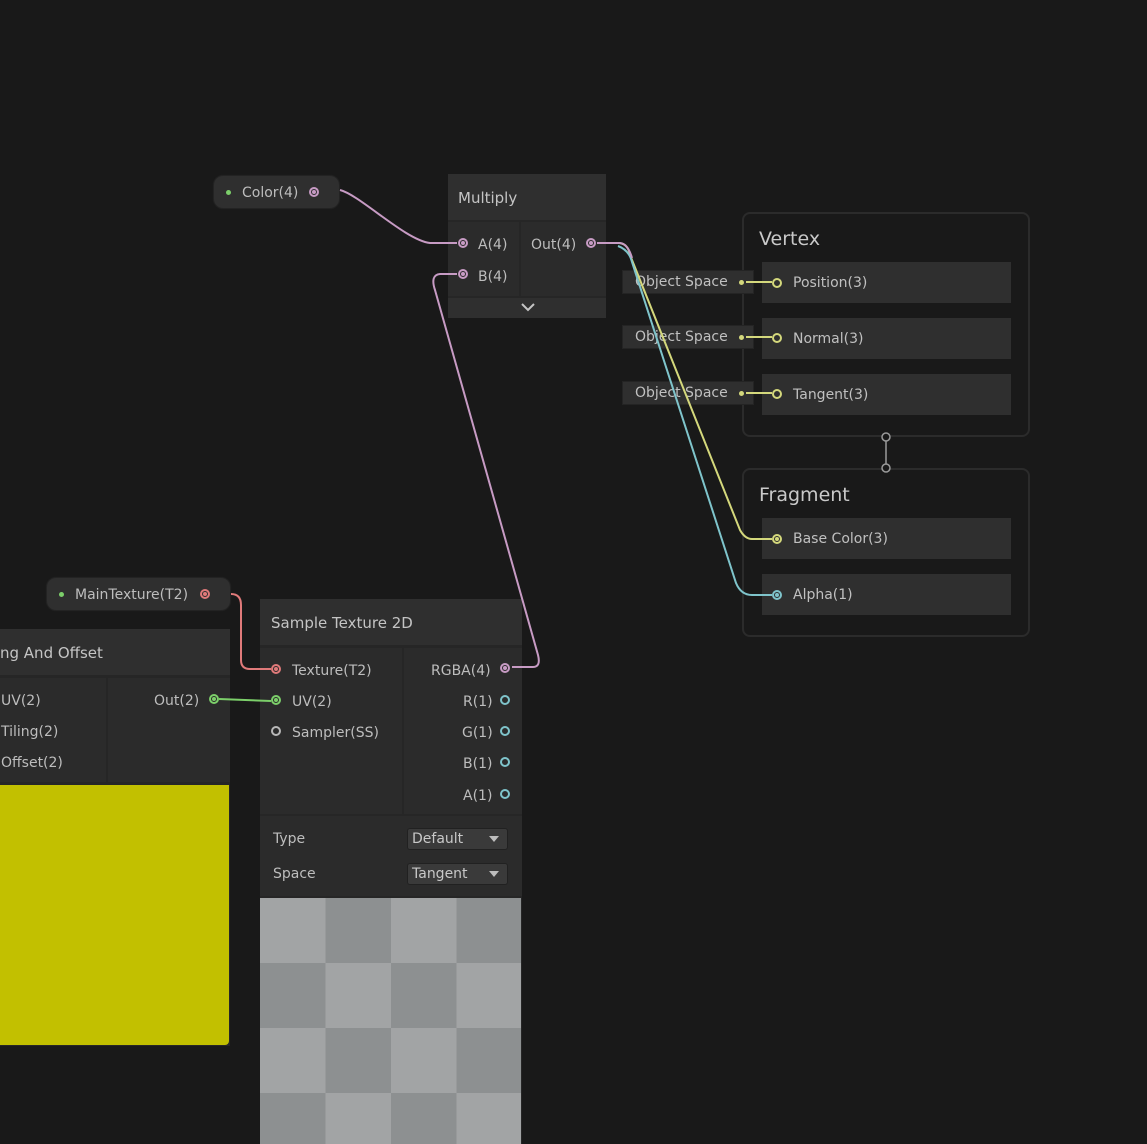 This screenshot has height=1144, width=1147. Describe the element at coordinates (332, 671) in the screenshot. I see `texture-input-label: Texture(T2)` at that location.